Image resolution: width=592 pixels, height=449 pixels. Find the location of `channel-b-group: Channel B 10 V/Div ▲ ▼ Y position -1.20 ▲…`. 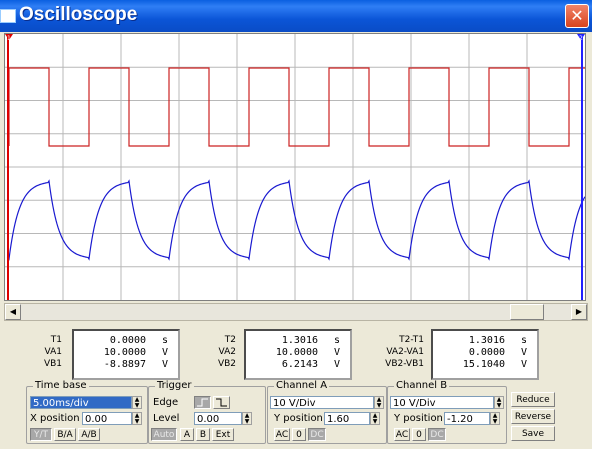

channel-b-group: Channel B 10 V/Div ▲ ▼ Y position -1.20 ▲… is located at coordinates (447, 412).